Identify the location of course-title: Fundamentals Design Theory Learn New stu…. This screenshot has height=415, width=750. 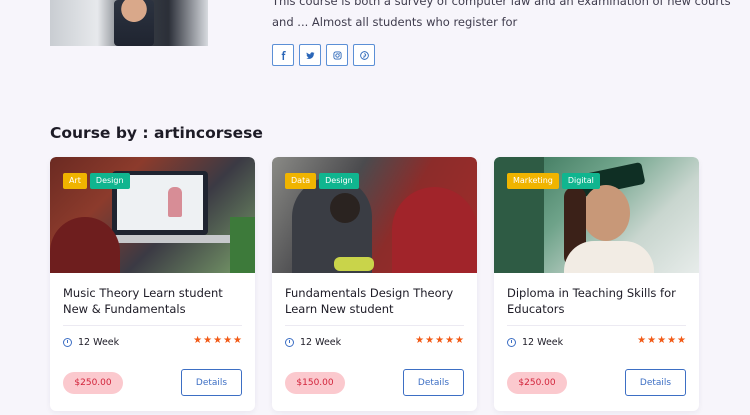
(376, 301).